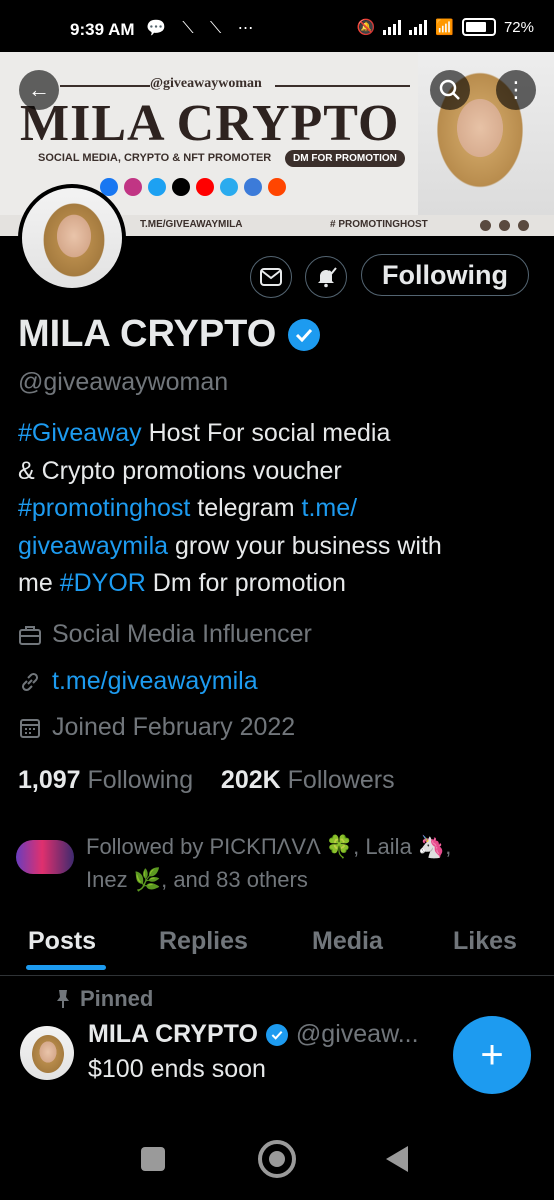  I want to click on profile-category: Social Media Influencer, so click(165, 634).